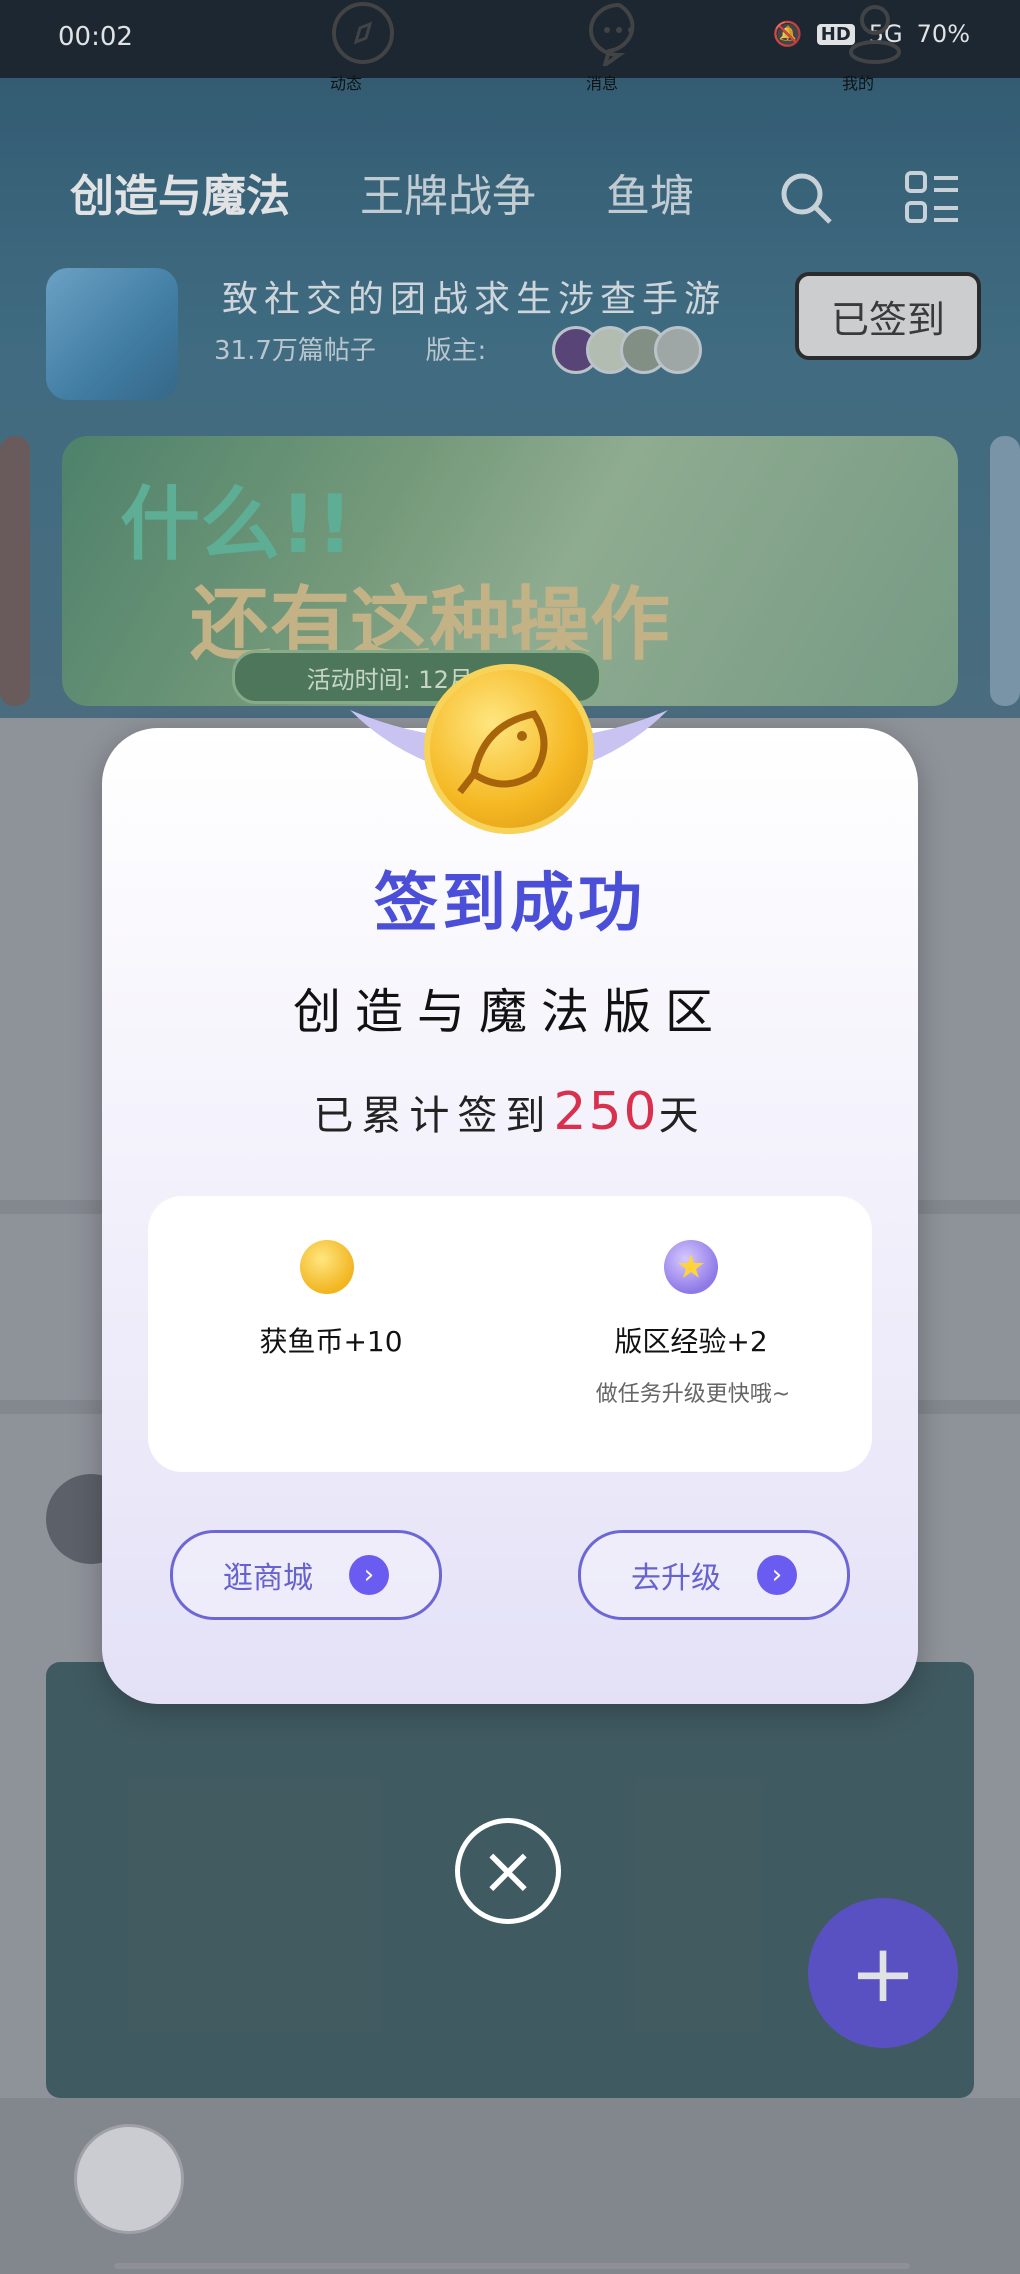 The height and width of the screenshot is (2274, 1020). What do you see at coordinates (331, 1341) in the screenshot?
I see `reward-coin-label: 获鱼币+10` at bounding box center [331, 1341].